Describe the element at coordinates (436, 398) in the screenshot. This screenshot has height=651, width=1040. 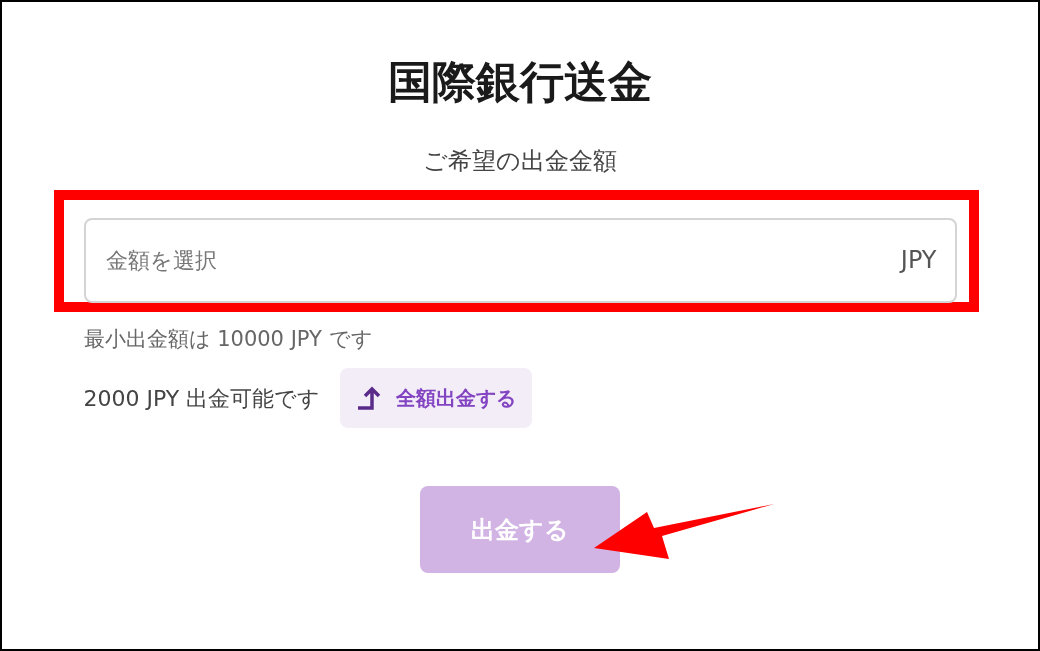
I see `withdraw-all-button: 全額出金する` at that location.